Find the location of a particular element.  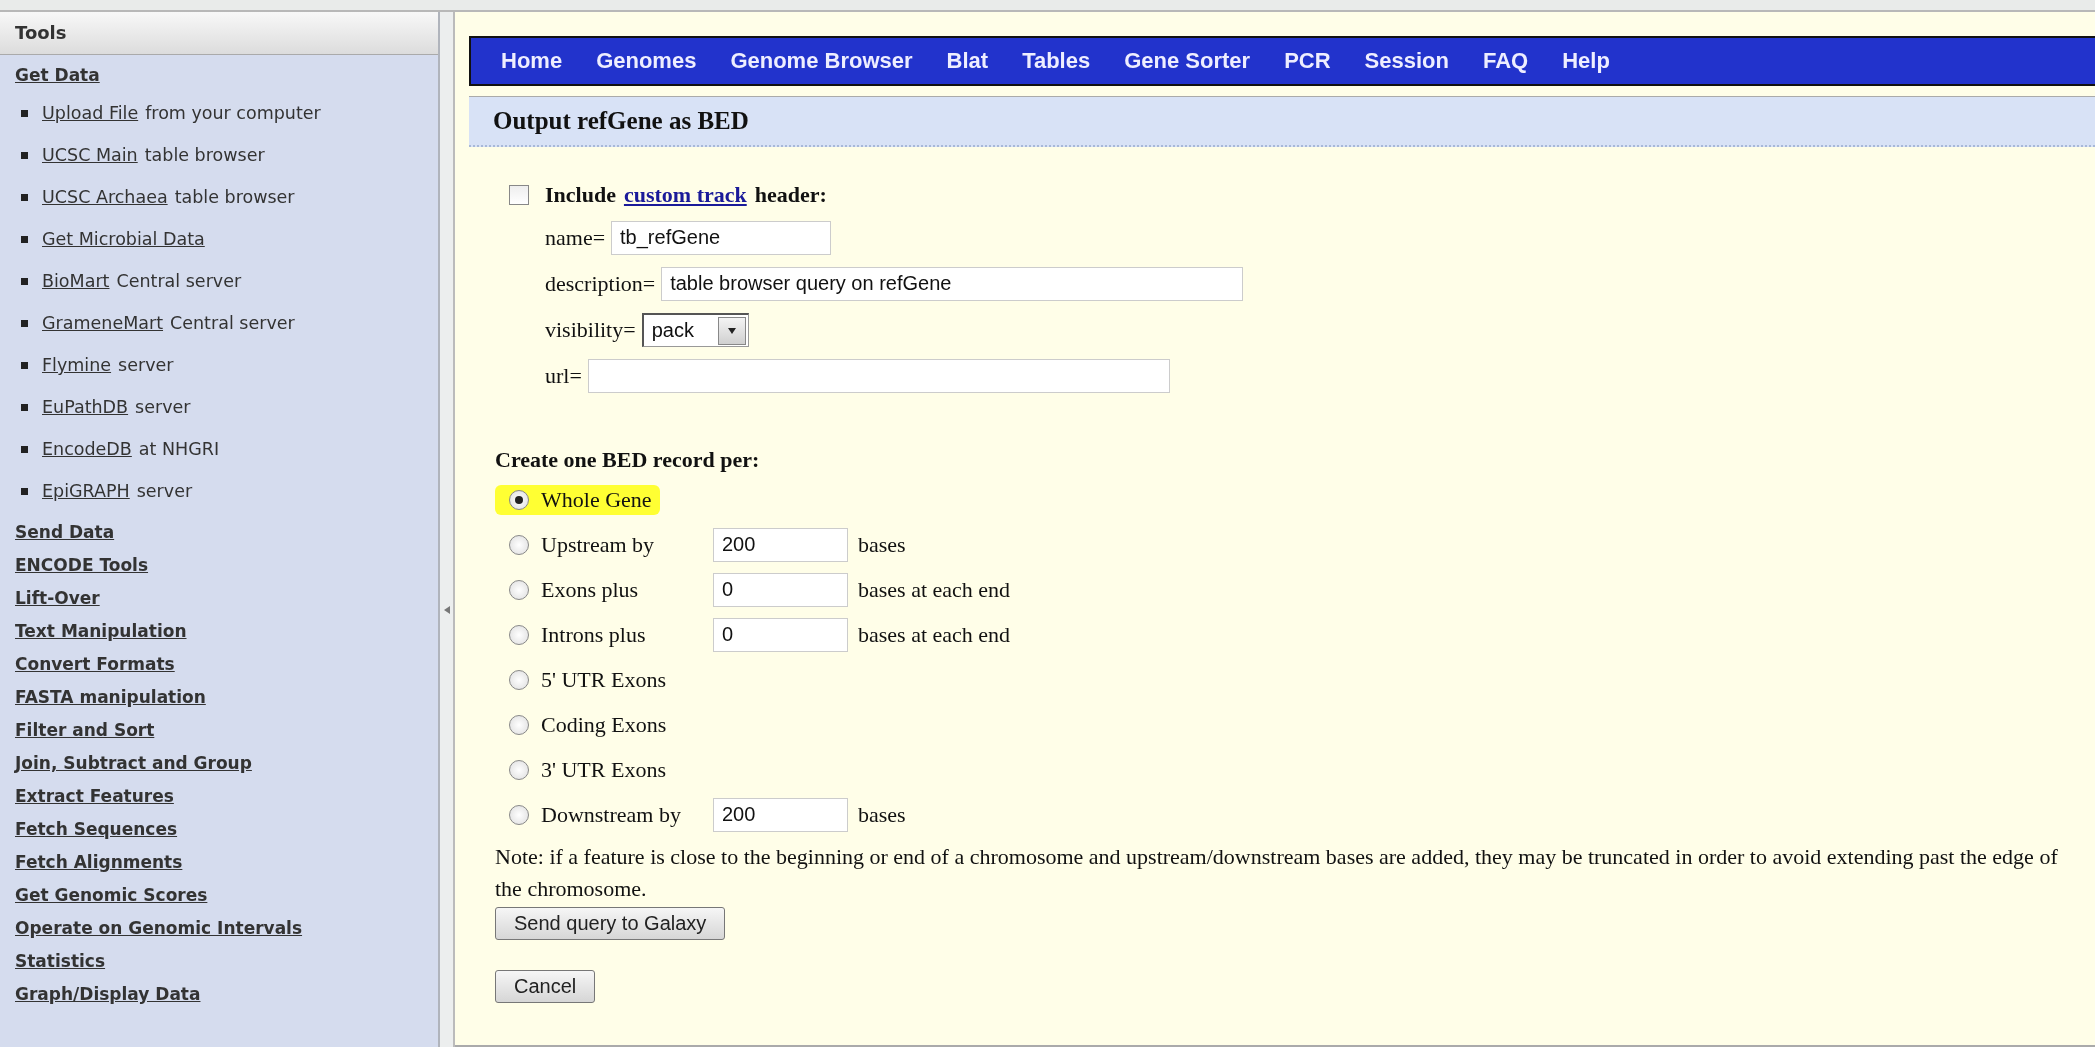

section-title: Create one BED record per: is located at coordinates (628, 460).